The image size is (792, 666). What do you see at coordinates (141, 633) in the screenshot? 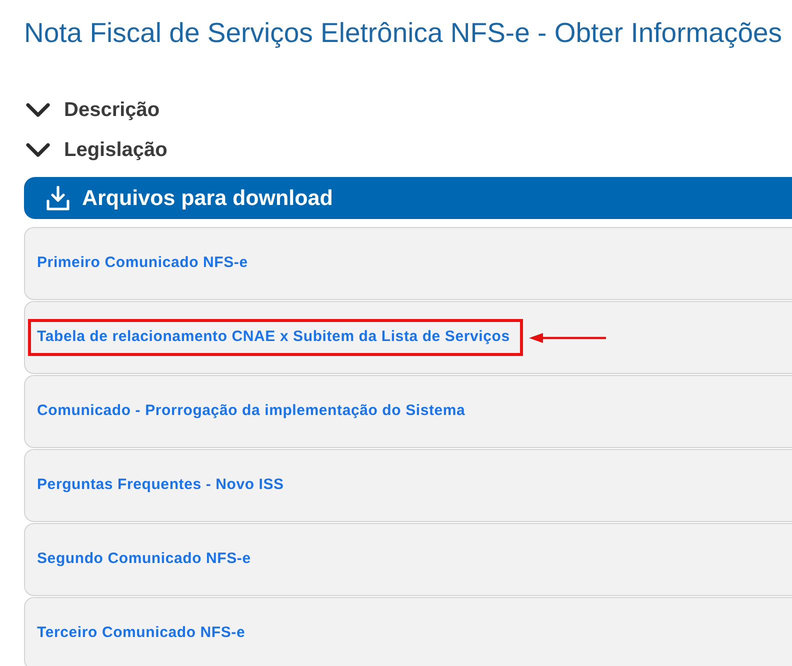
I see `download-link: Terceiro Comunicado NFS-e` at bounding box center [141, 633].